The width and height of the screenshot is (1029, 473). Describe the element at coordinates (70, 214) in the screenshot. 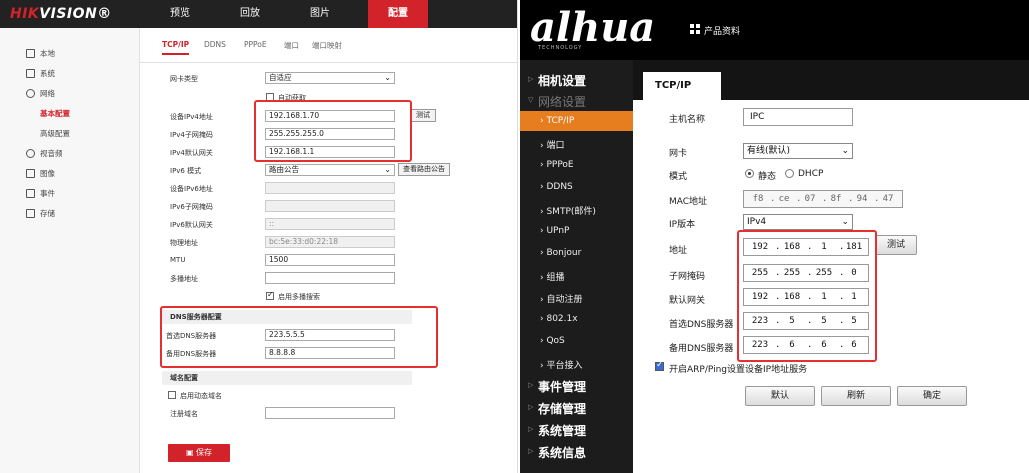

I see `sidebar-item-storage: 存储` at that location.